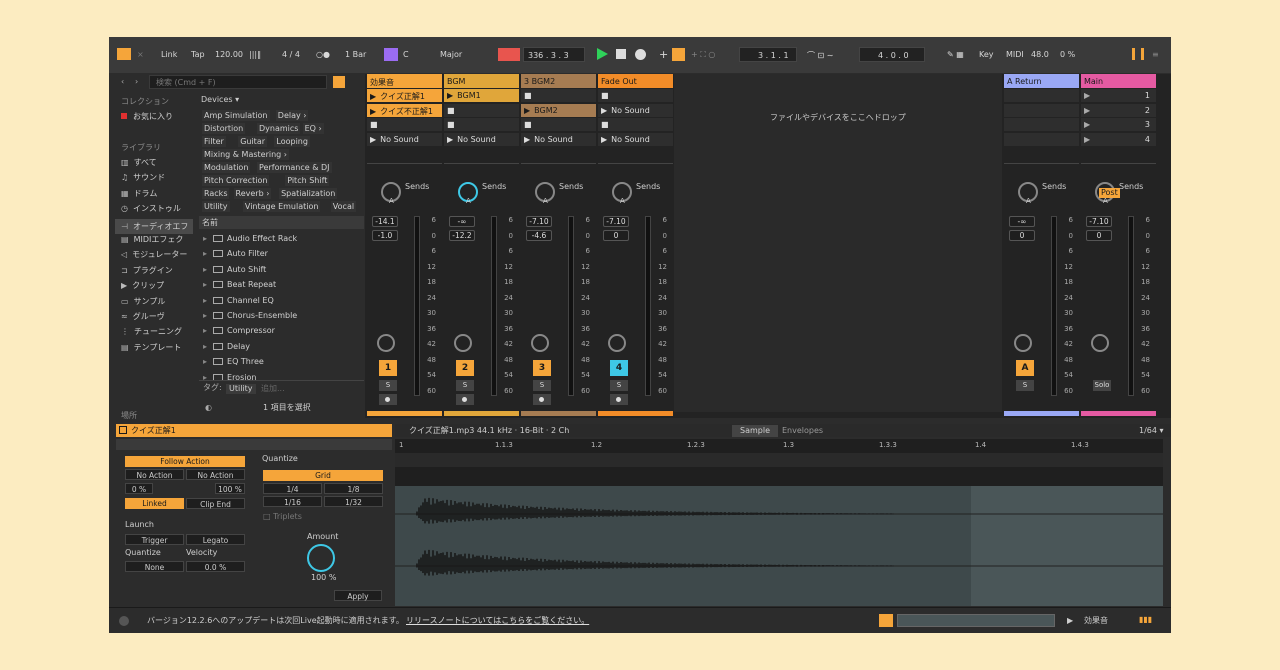 Image resolution: width=1280 pixels, height=670 pixels. Describe the element at coordinates (779, 445) in the screenshot. I see `ruler: 1 1.1.3 1.2 1.2.3 1.3 1.3.3 1.4 1.4.3` at that location.